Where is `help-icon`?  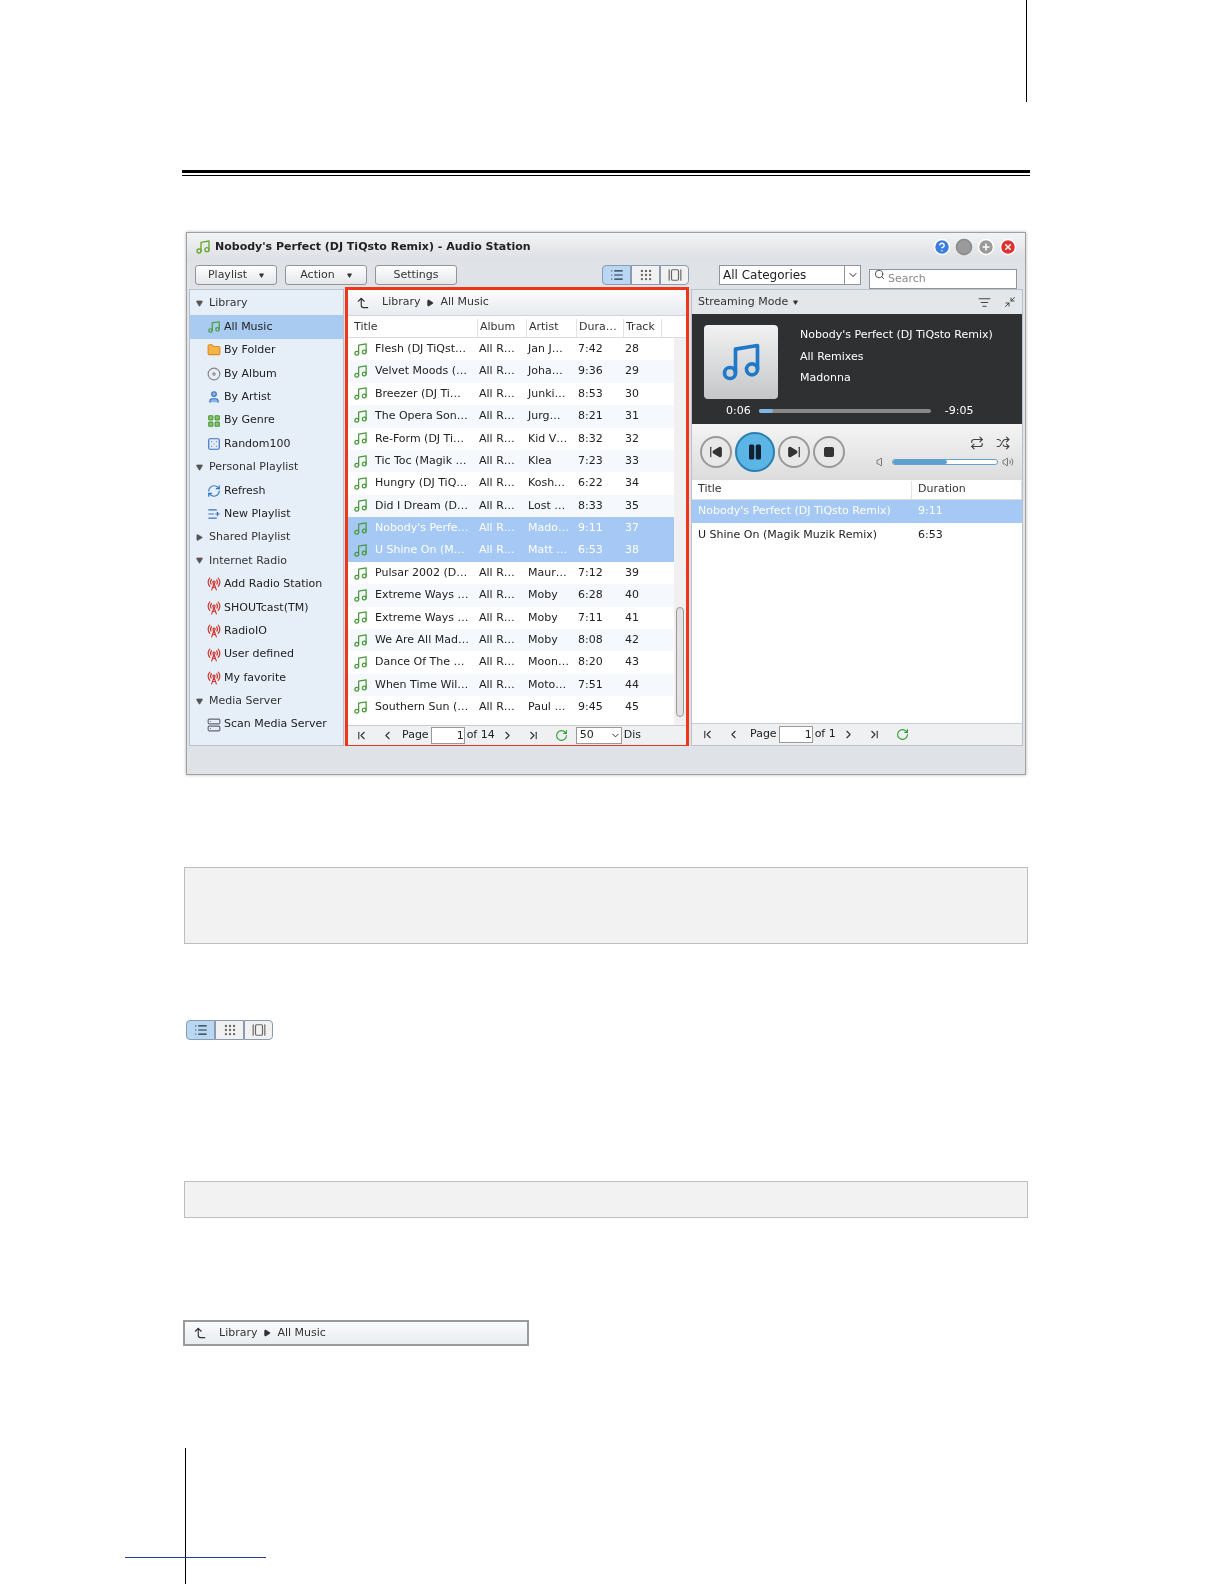 help-icon is located at coordinates (942, 247).